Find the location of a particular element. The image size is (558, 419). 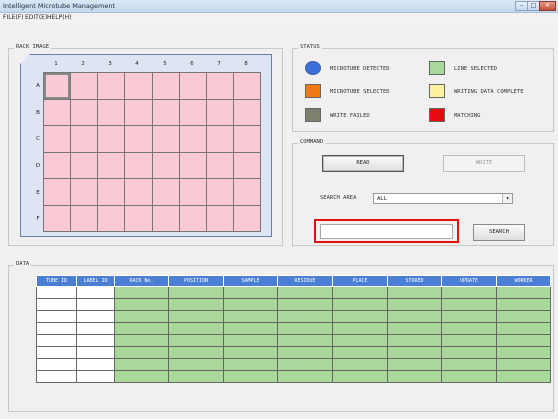

rack-well-A6 is located at coordinates (193, 86).